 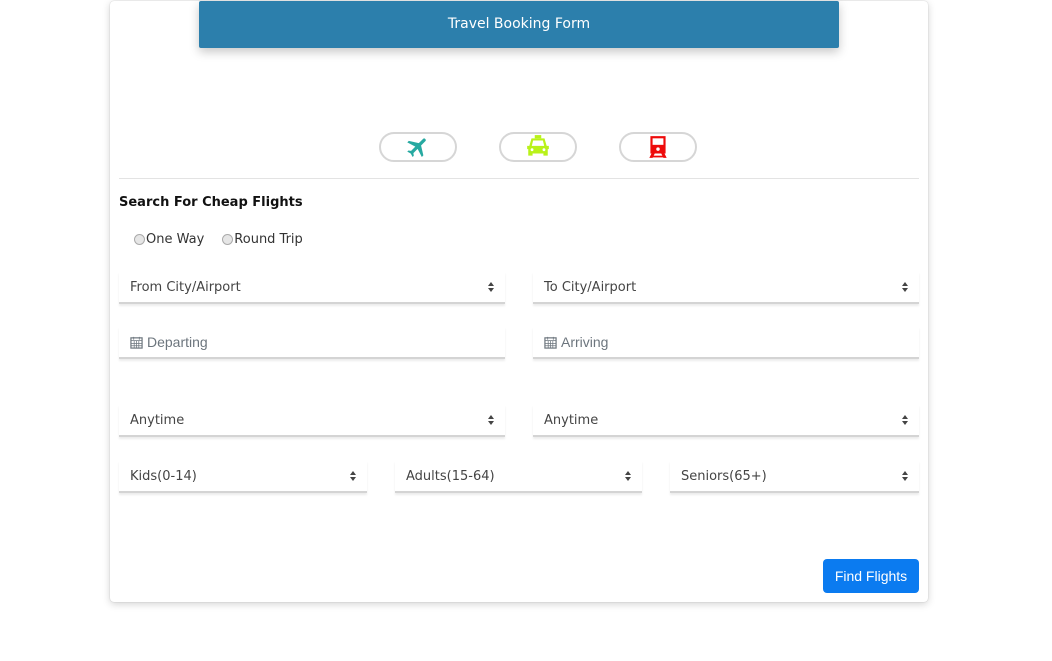 What do you see at coordinates (211, 202) in the screenshot?
I see `section-title: Search For Cheap Flights` at bounding box center [211, 202].